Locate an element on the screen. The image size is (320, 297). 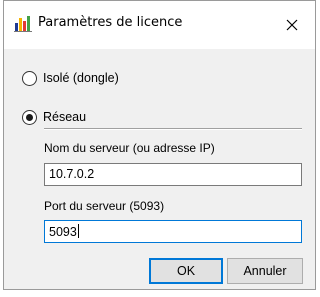
server-name-input: 10.7.0.2 is located at coordinates (173, 174).